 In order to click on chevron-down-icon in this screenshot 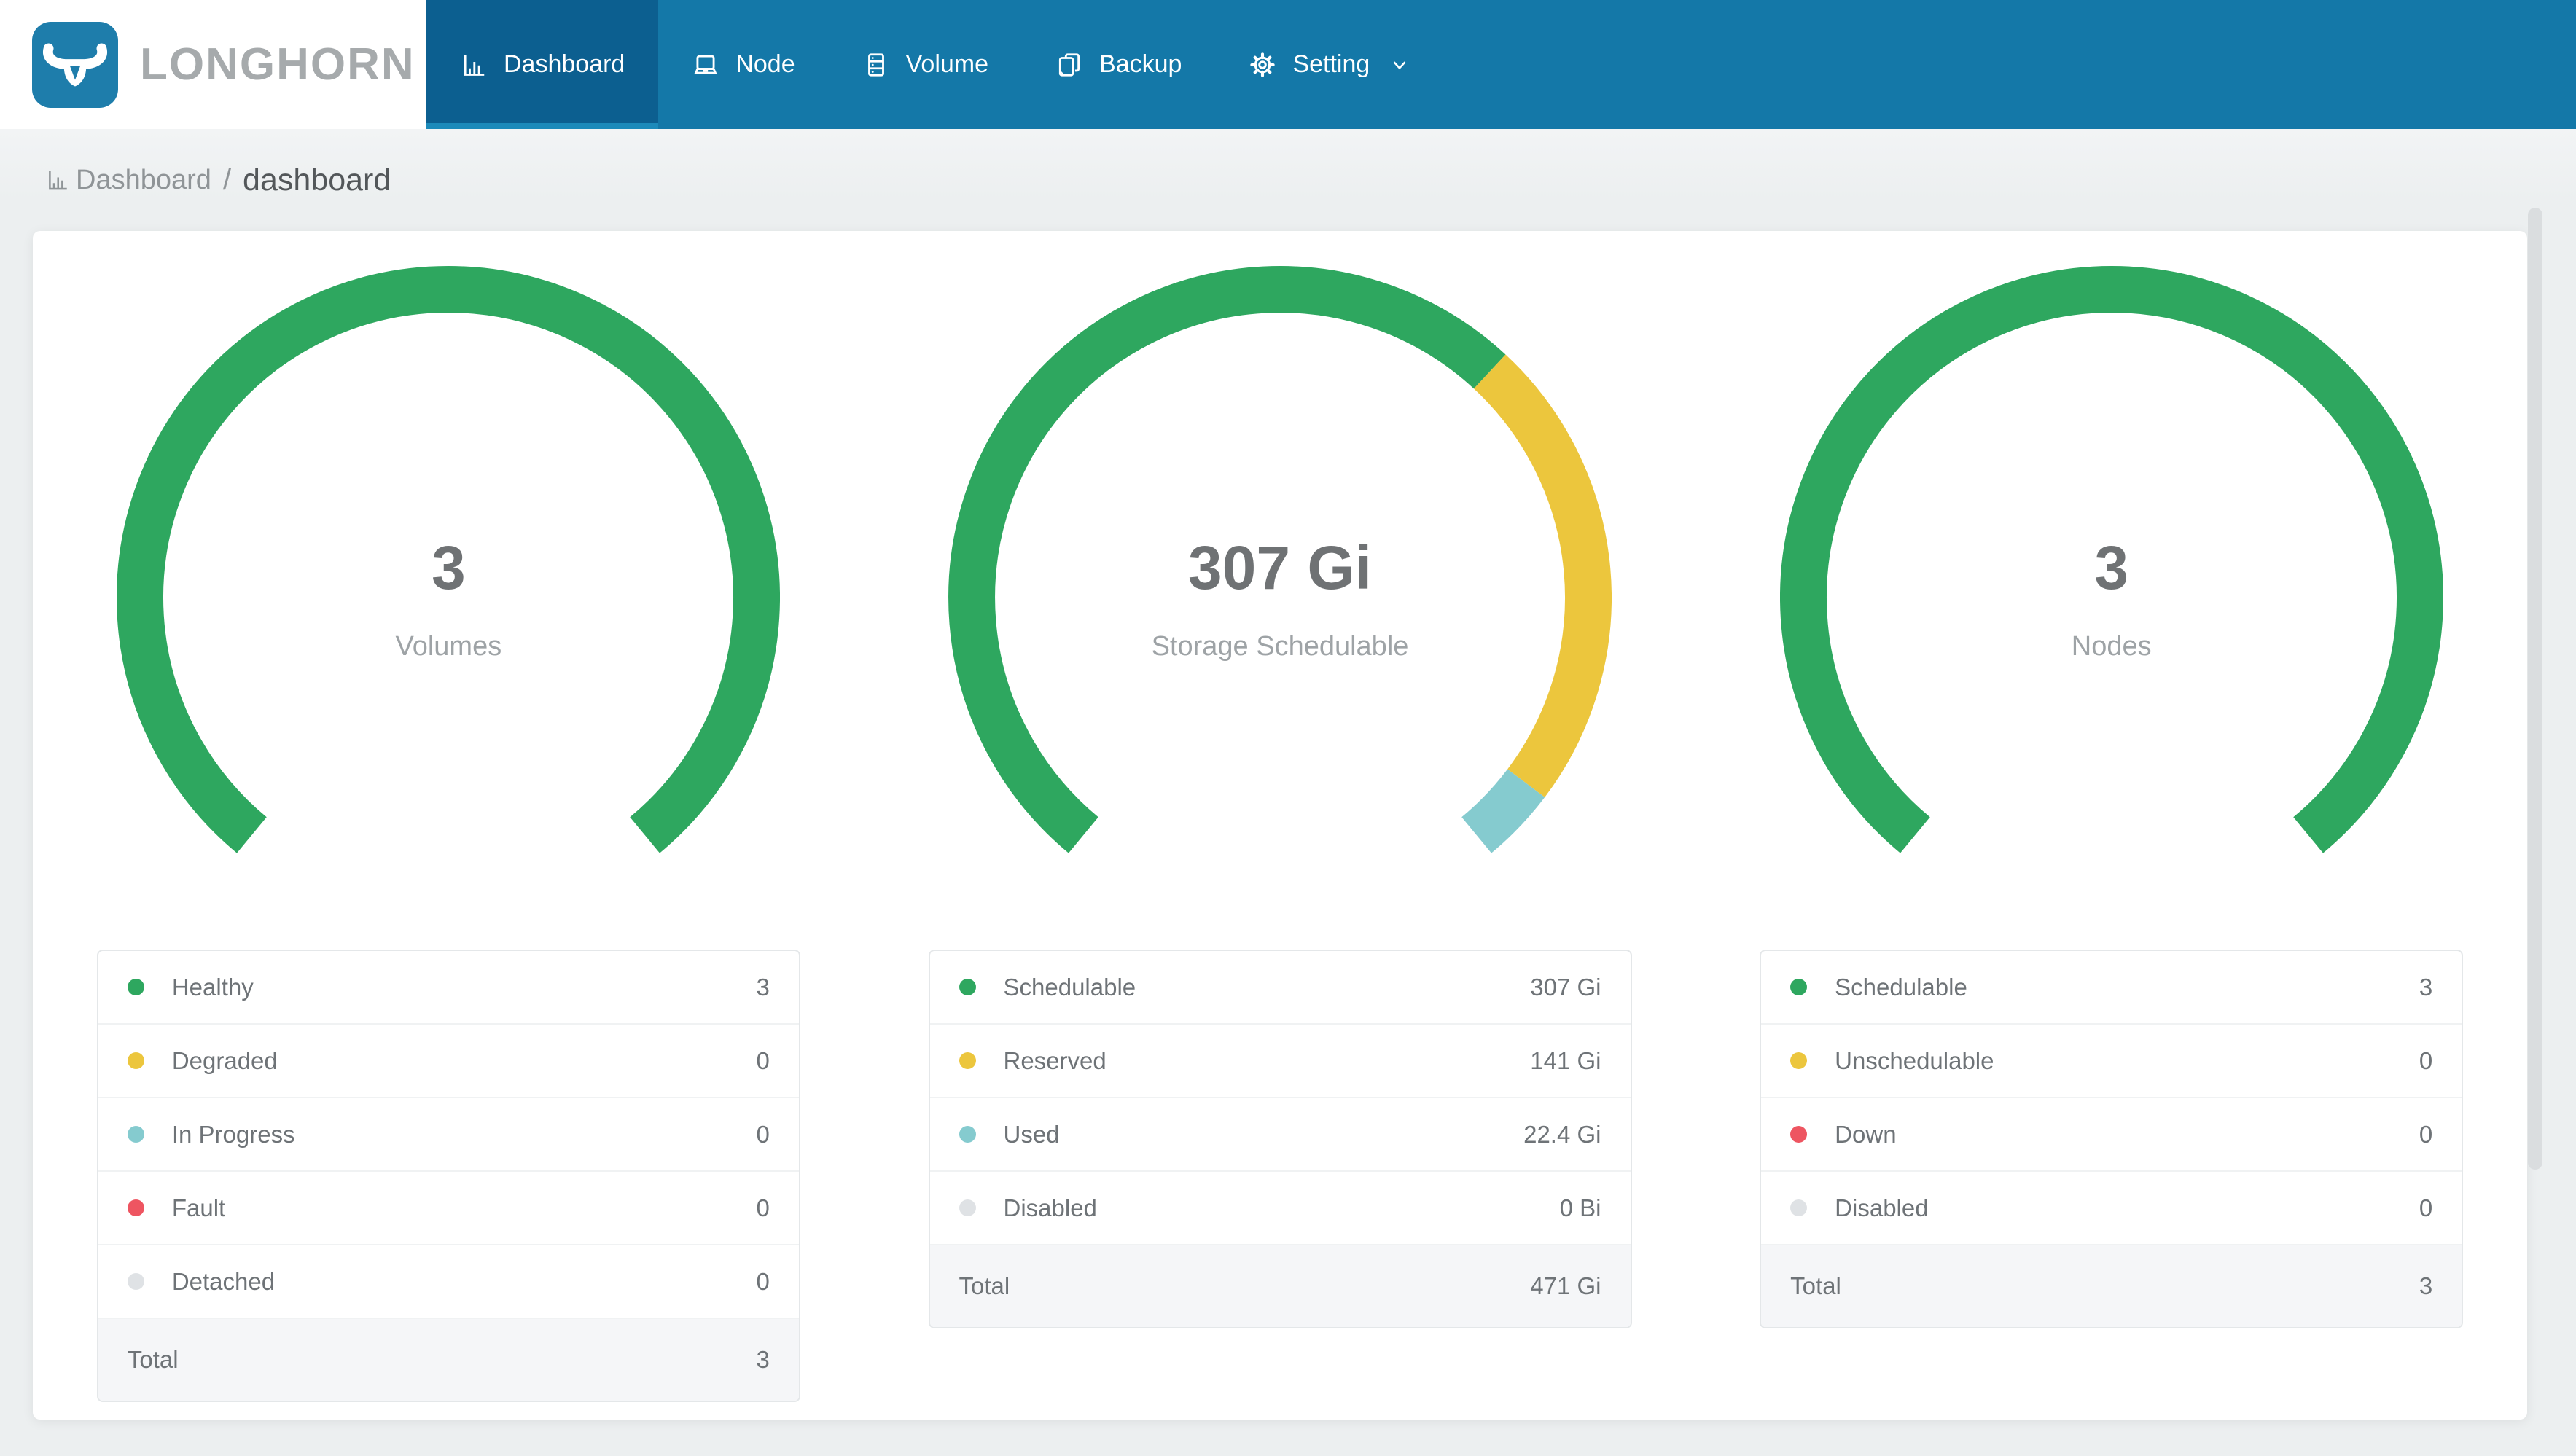, I will do `click(1399, 65)`.